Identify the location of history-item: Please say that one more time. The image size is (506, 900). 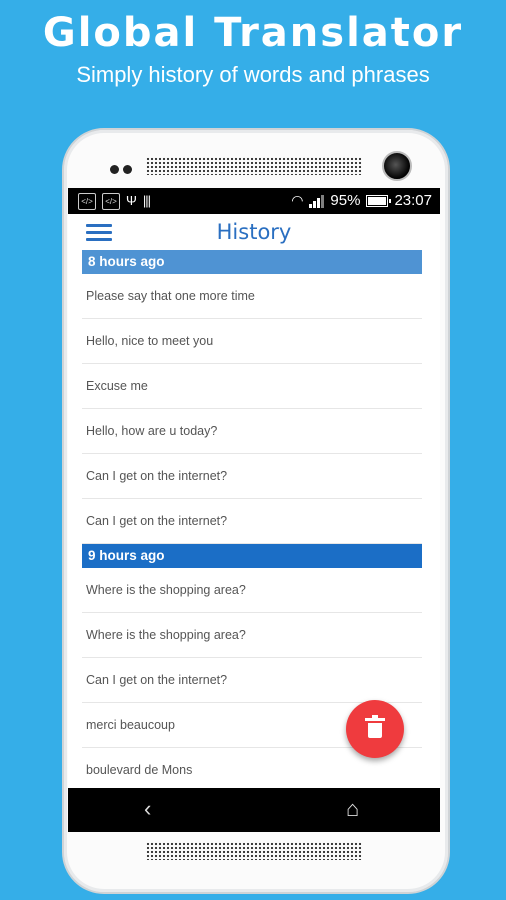
(252, 296).